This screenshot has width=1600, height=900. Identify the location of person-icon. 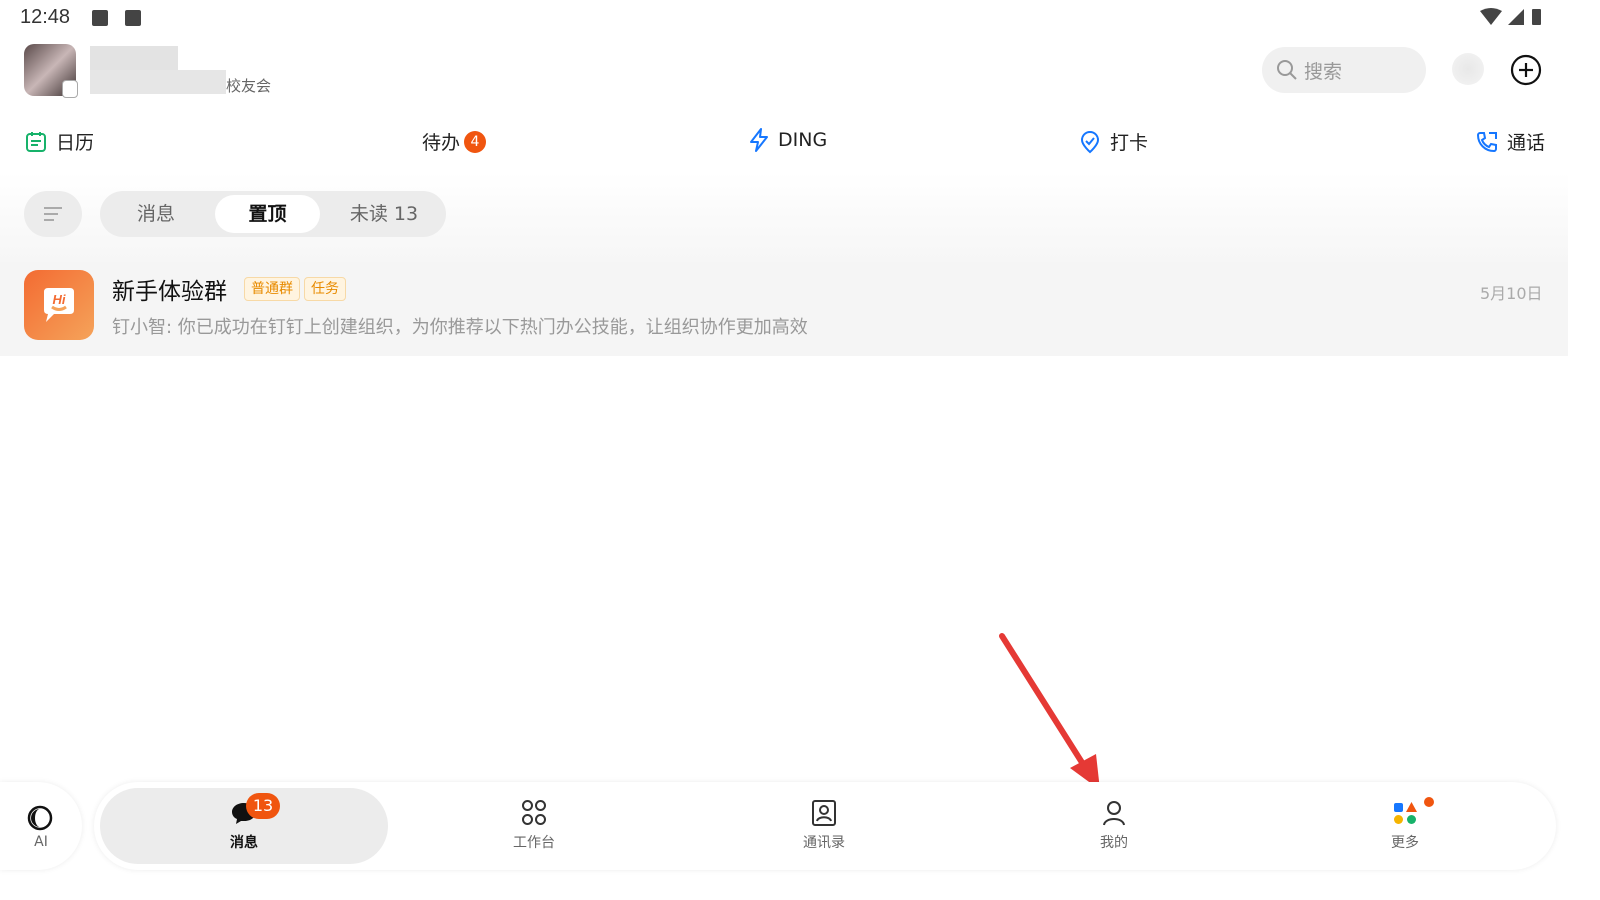
(1114, 813).